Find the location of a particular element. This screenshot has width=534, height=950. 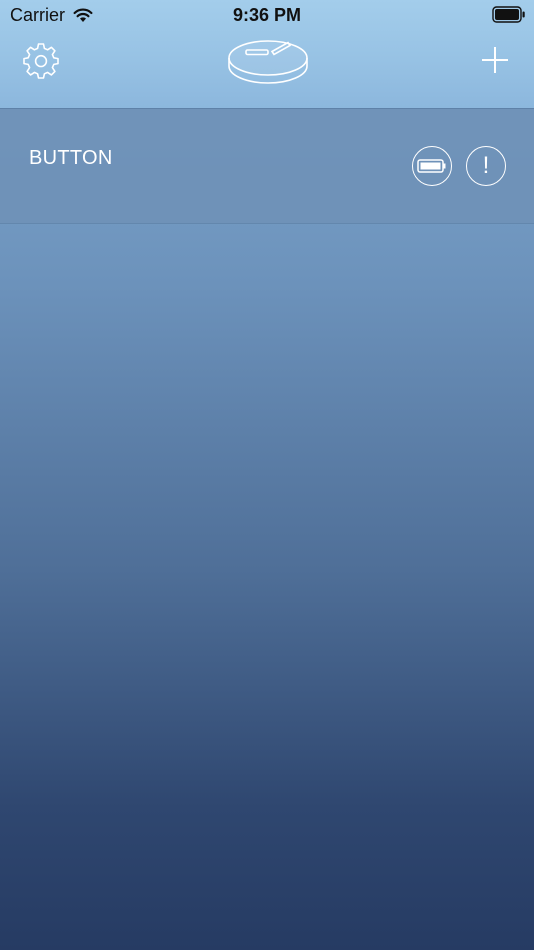

add-device-button is located at coordinates (495, 60).